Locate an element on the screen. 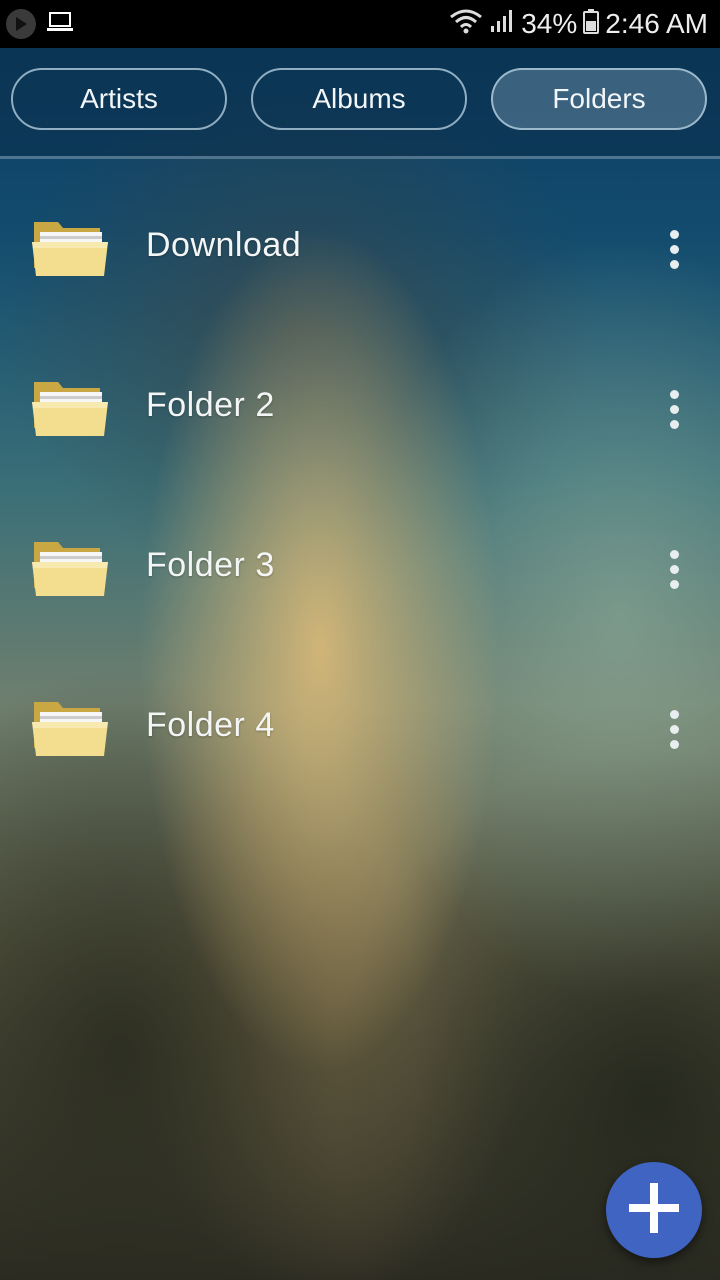 The image size is (720, 1280). folder-name: Folder 3 is located at coordinates (210, 565).